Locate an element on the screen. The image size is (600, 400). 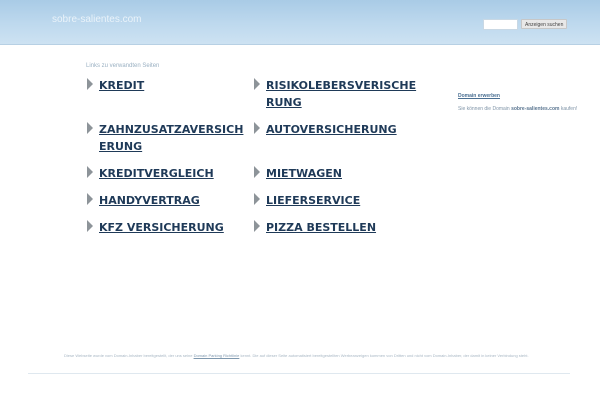
link-label: AUTOVERSICHERUNG is located at coordinates (331, 129).